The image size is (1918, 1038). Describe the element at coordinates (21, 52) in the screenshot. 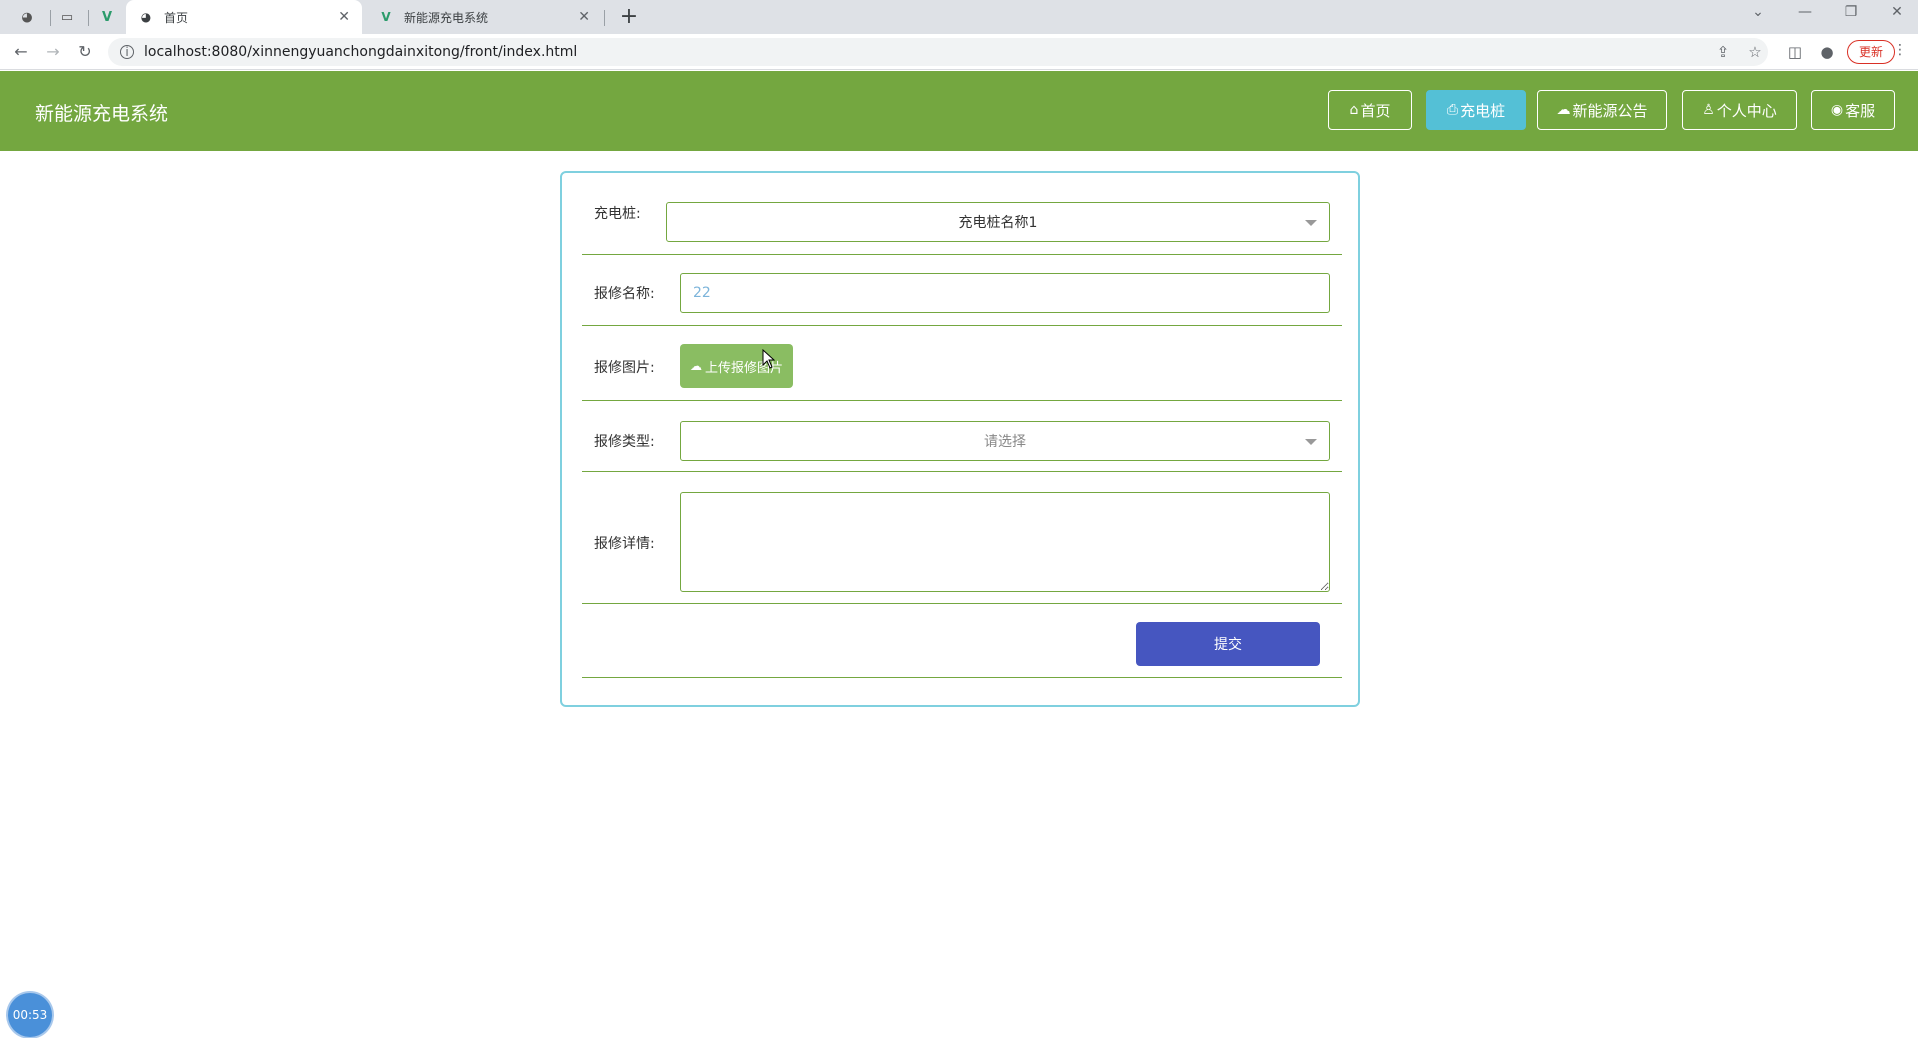

I see `back-arrow-icon: ←` at that location.